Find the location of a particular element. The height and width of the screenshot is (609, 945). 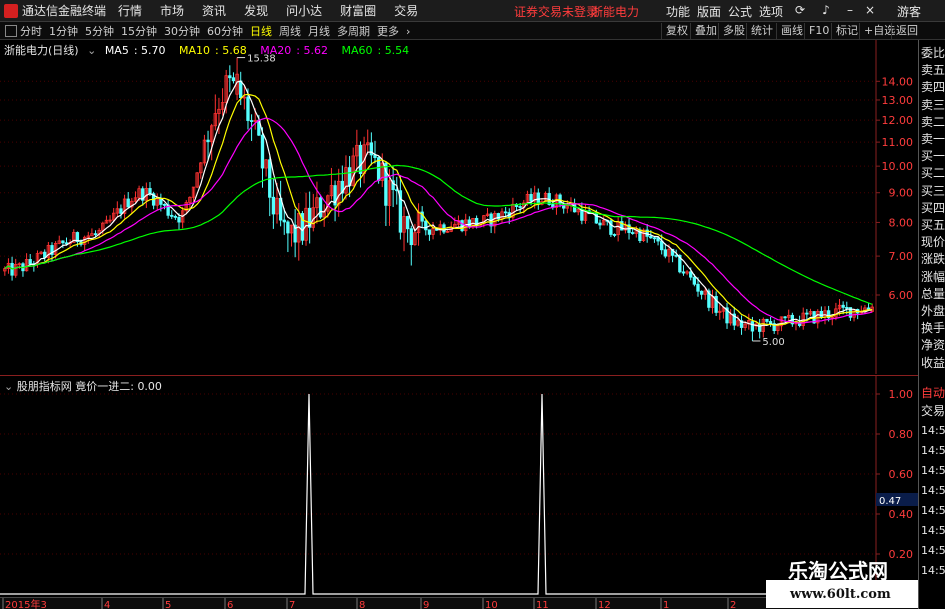

menu-market: 市场 is located at coordinates (172, 10).